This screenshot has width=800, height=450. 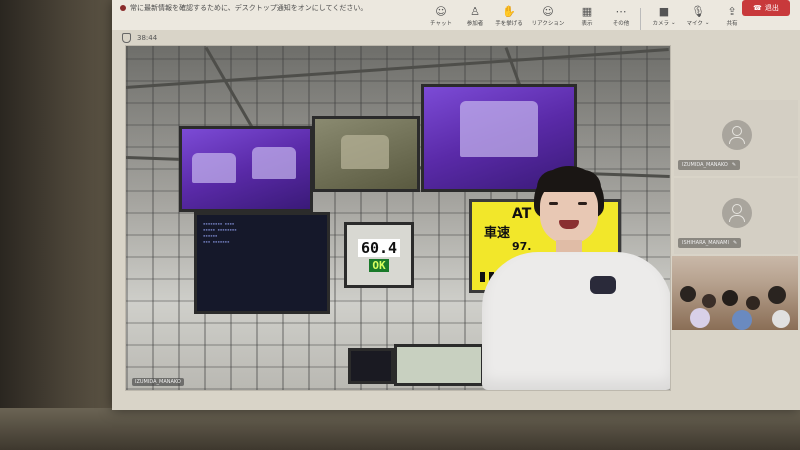 What do you see at coordinates (548, 11) in the screenshot?
I see `smiley-icon: ☺` at bounding box center [548, 11].